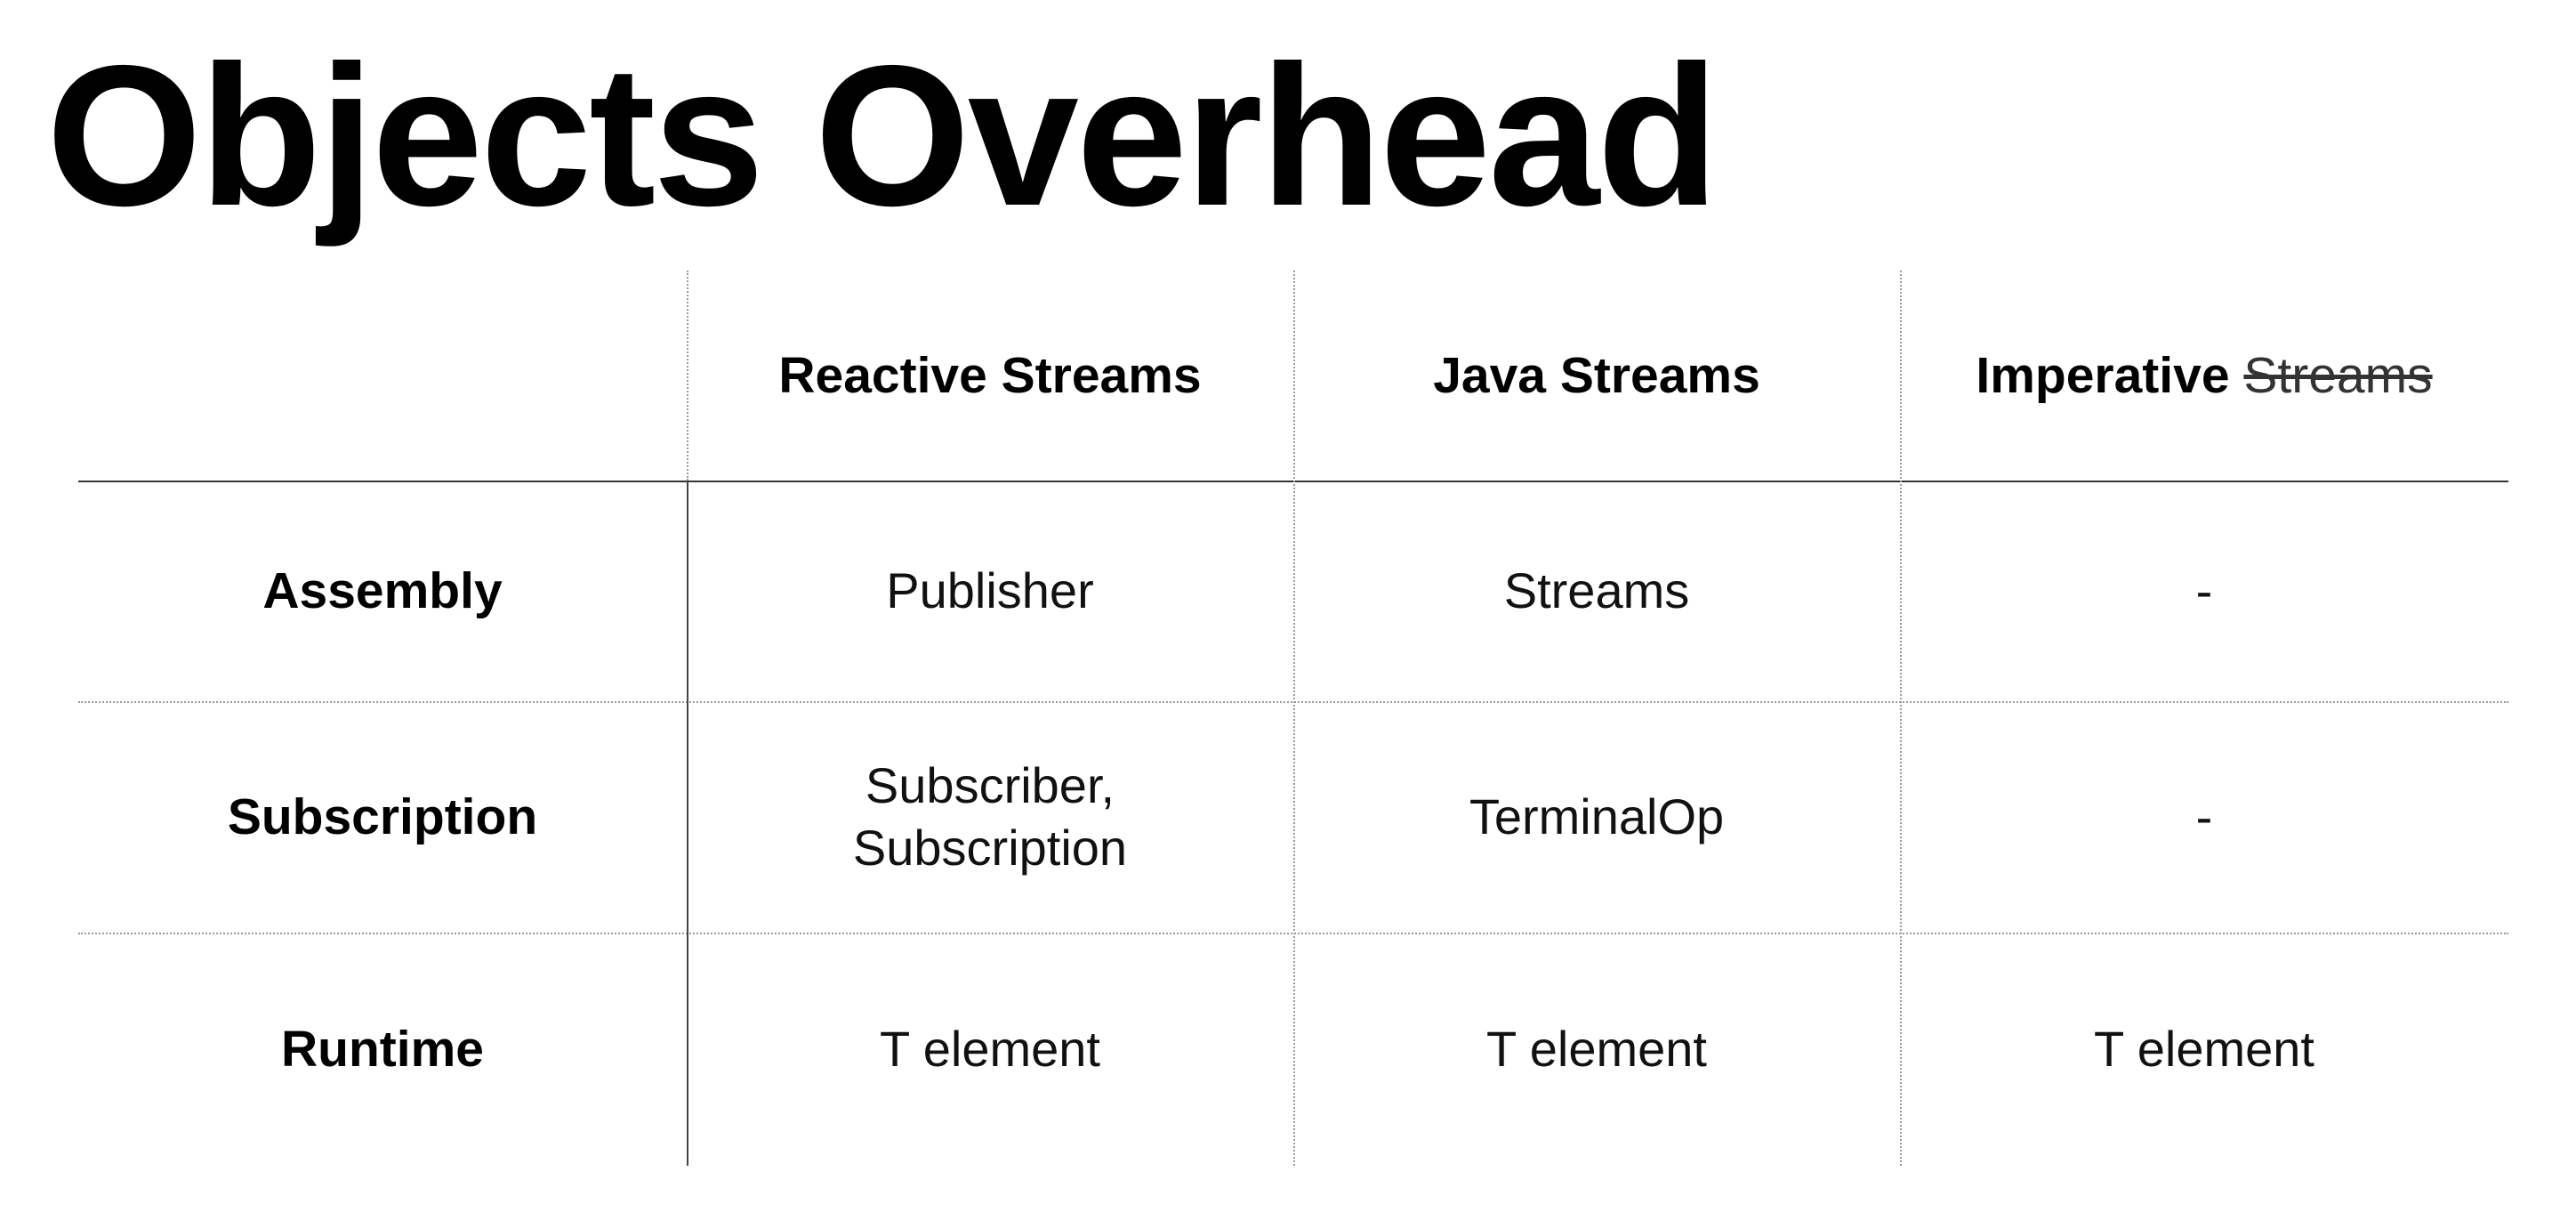 This screenshot has width=2576, height=1212. I want to click on column-header-label: Reactive Streams, so click(990, 376).